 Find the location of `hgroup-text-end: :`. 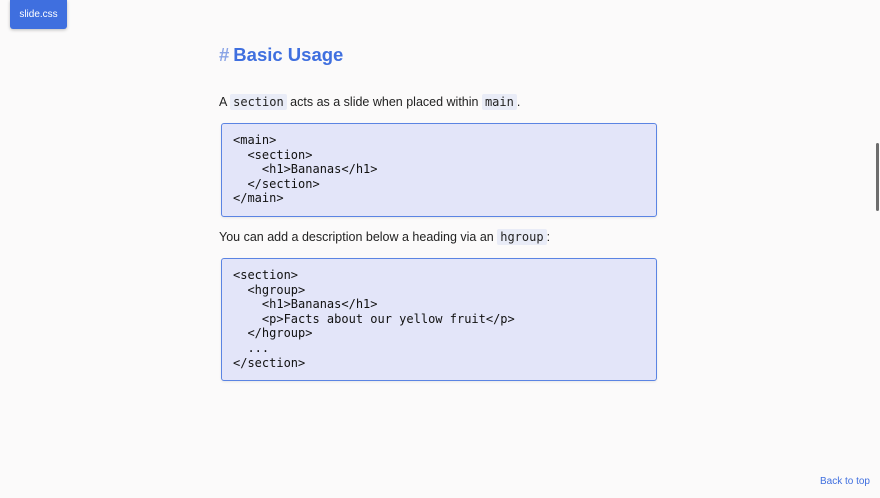

hgroup-text-end: : is located at coordinates (548, 237).